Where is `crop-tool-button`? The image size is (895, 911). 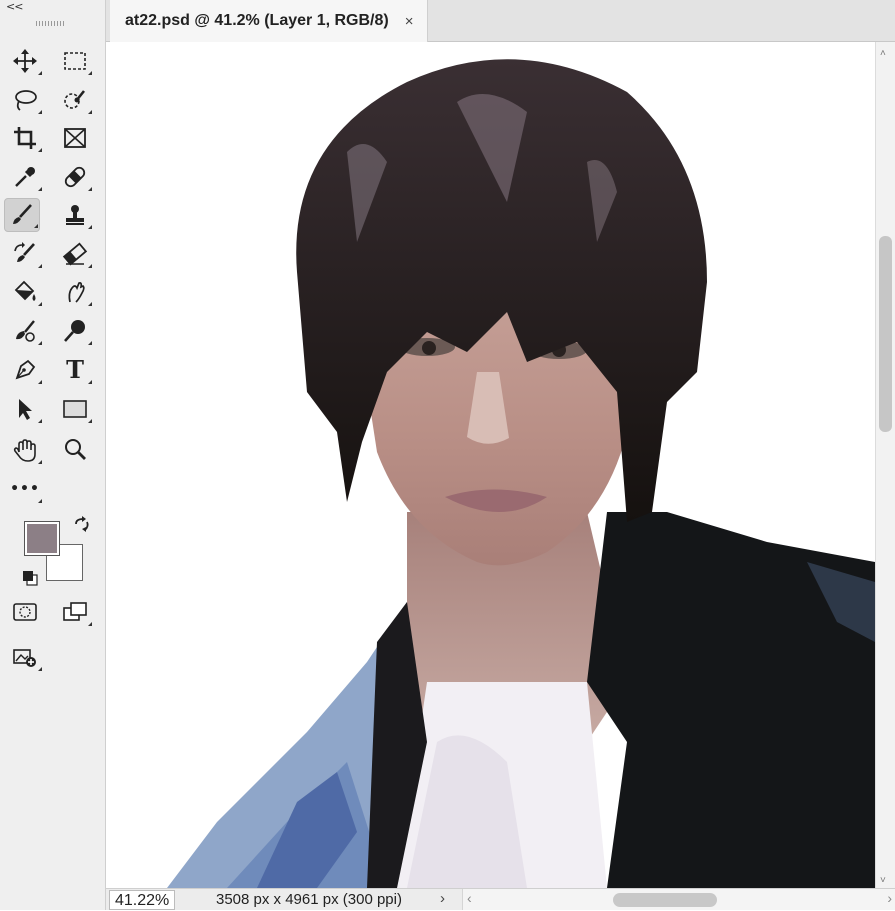 crop-tool-button is located at coordinates (25, 138).